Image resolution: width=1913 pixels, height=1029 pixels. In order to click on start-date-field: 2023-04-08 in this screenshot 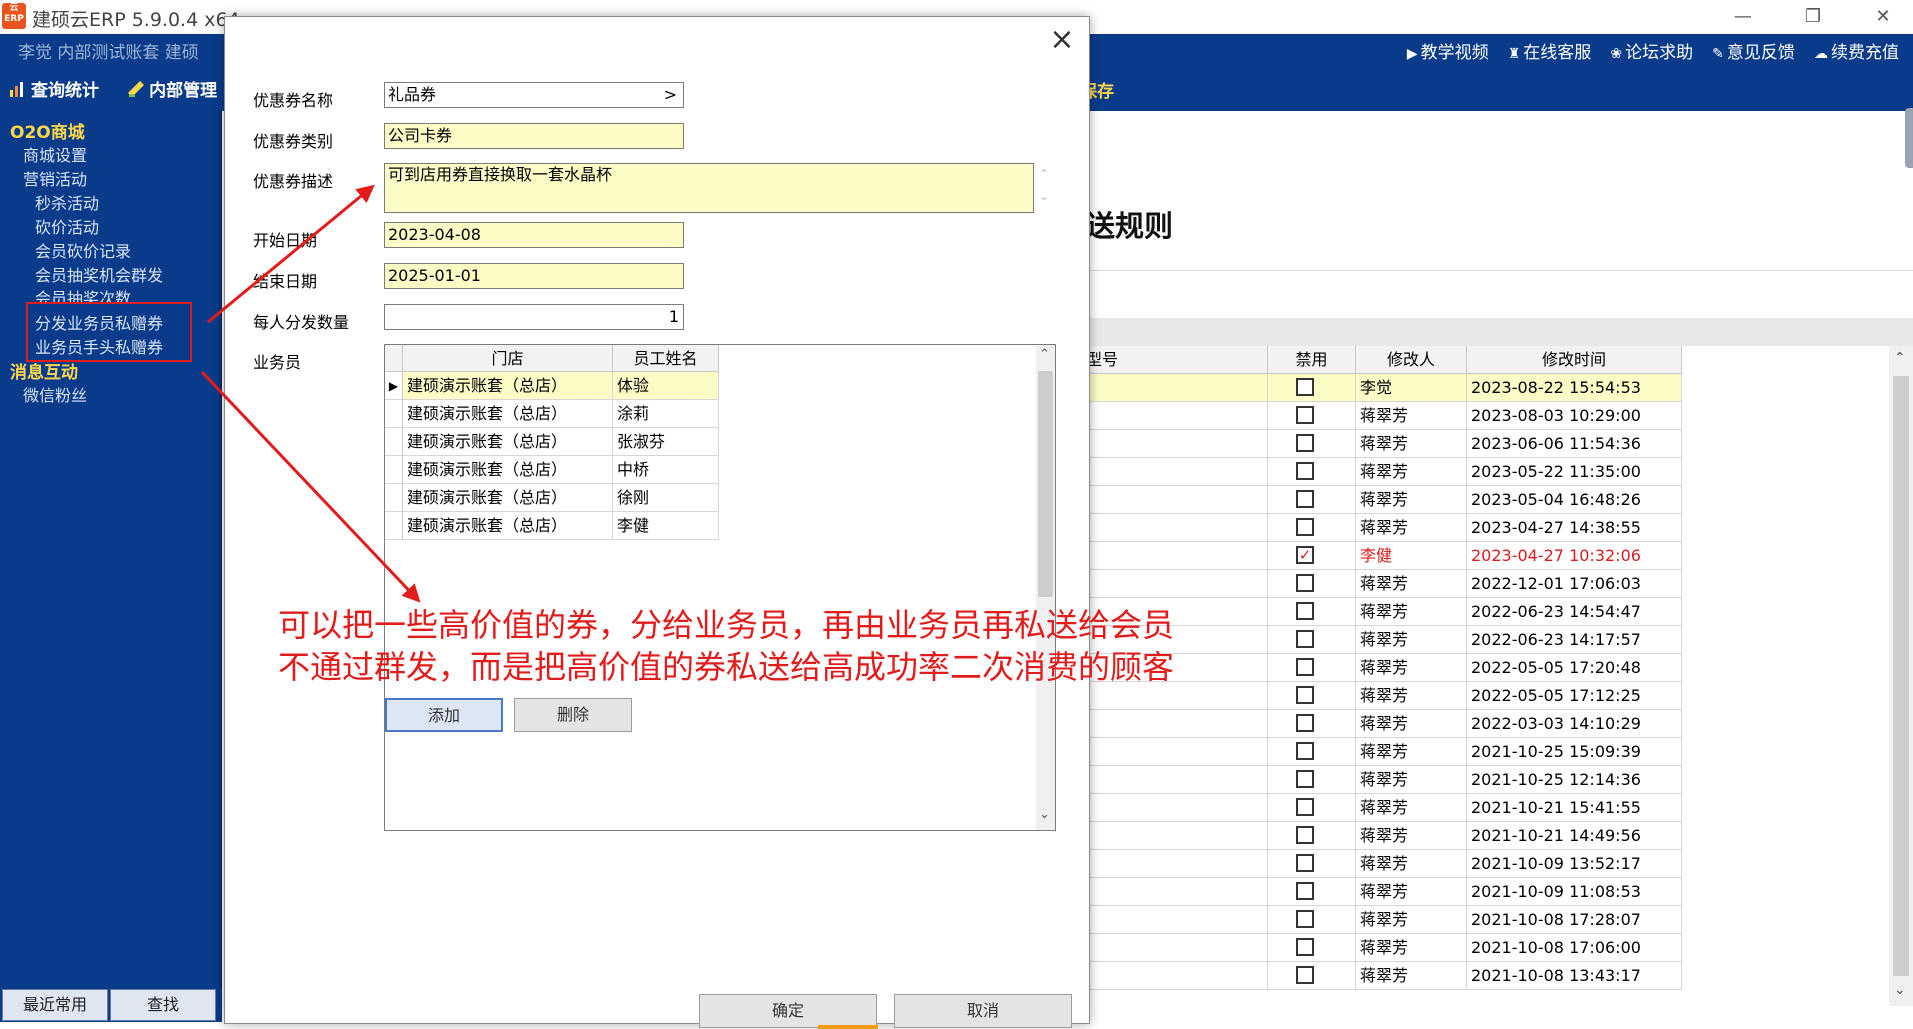, I will do `click(534, 235)`.